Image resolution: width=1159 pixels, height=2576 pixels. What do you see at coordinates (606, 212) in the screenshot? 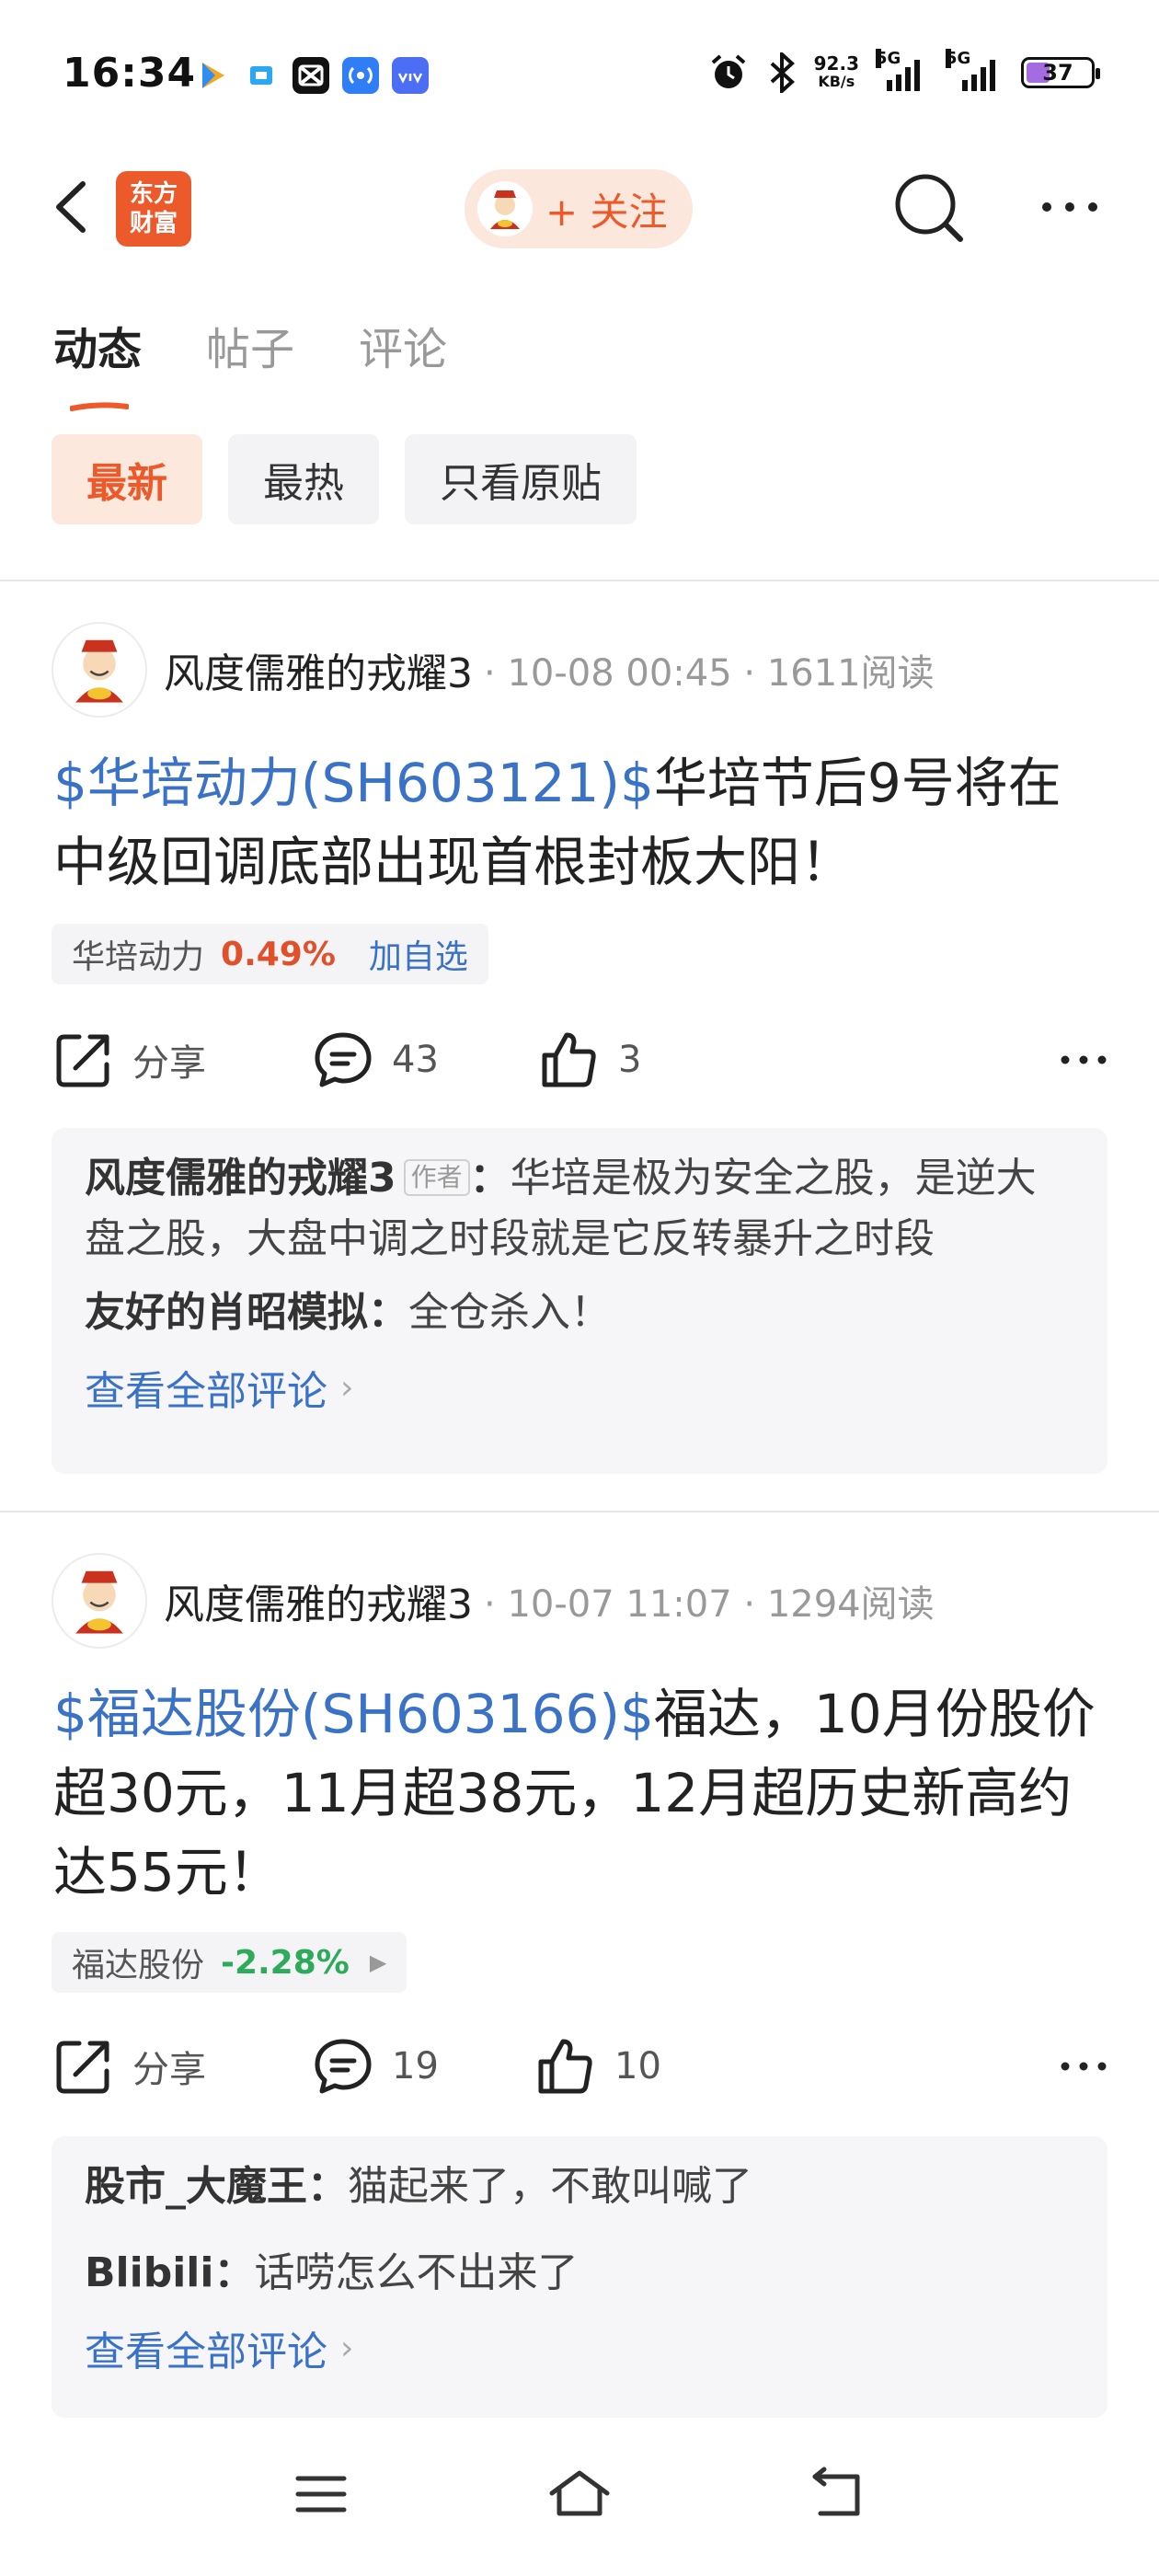
I see `follow-label: + 关注` at bounding box center [606, 212].